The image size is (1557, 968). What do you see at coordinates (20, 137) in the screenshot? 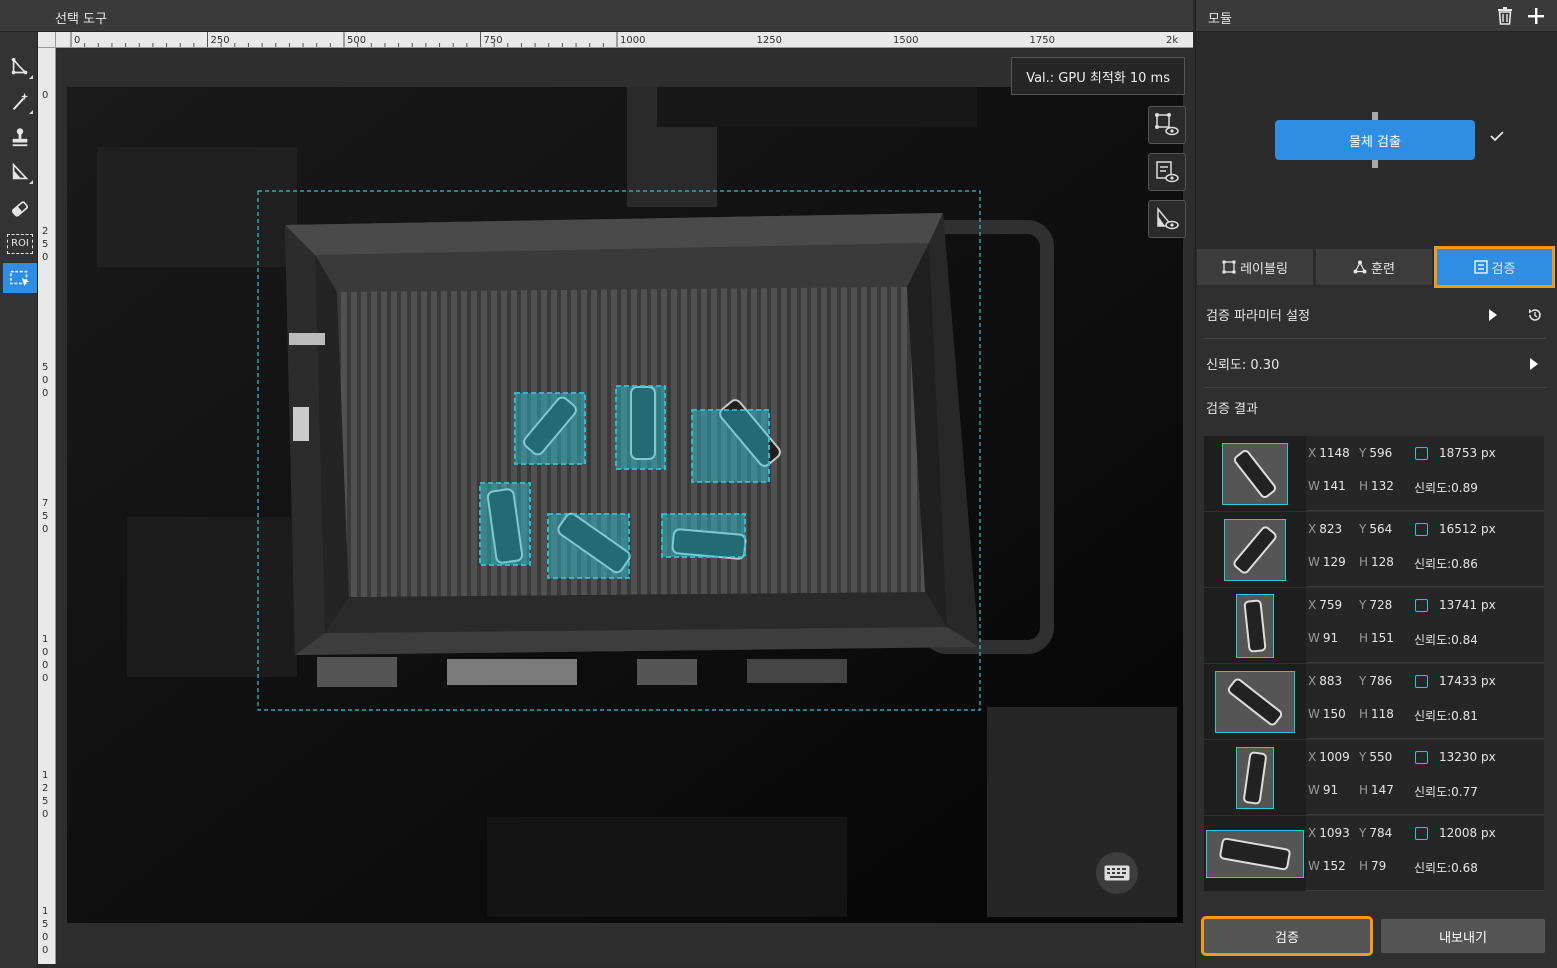
I see `stamp-tool-button` at bounding box center [20, 137].